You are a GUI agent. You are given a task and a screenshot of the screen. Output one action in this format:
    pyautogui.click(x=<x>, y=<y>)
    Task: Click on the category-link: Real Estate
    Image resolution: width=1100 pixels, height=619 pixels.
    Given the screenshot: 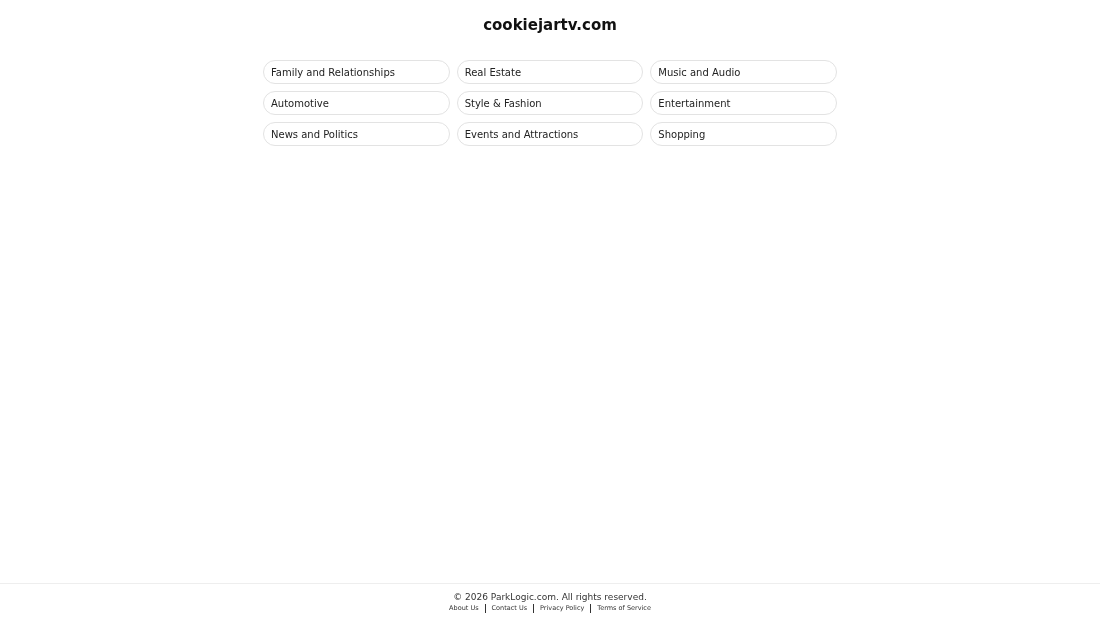 What is the action you would take?
    pyautogui.click(x=550, y=72)
    